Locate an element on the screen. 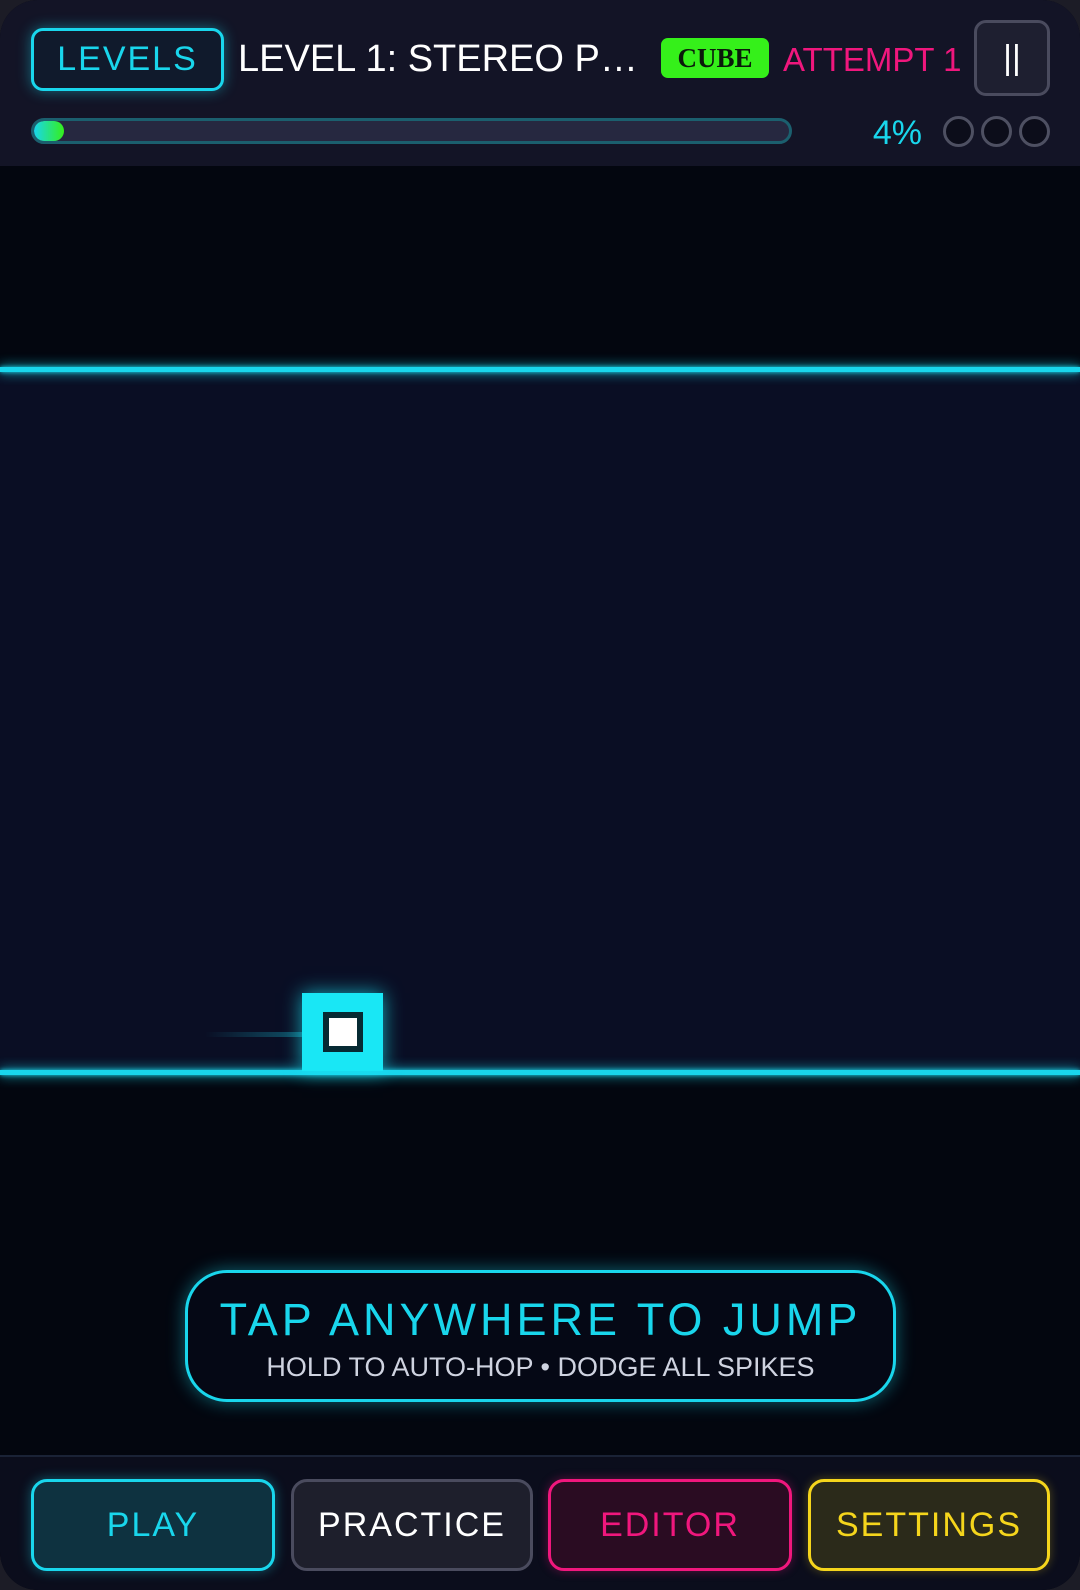 This screenshot has height=1590, width=1080. player-trail is located at coordinates (255, 1034).